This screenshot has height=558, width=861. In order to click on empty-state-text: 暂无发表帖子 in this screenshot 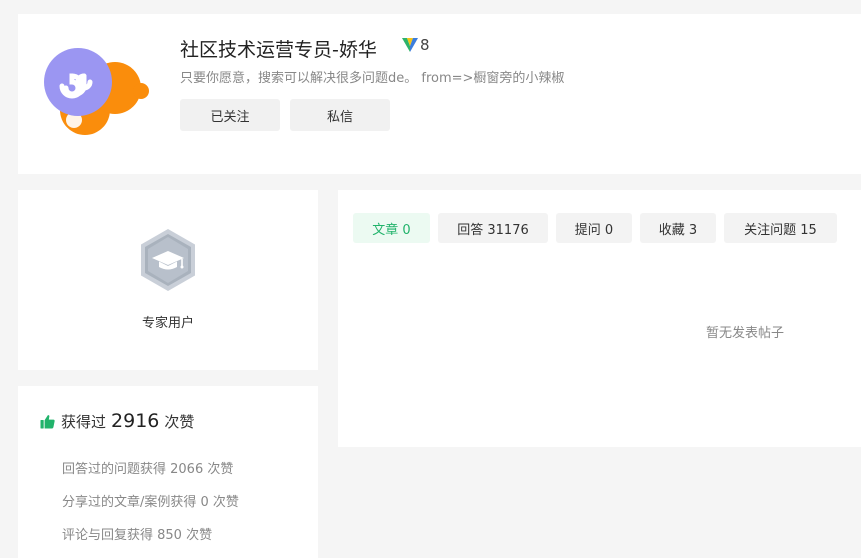, I will do `click(745, 333)`.